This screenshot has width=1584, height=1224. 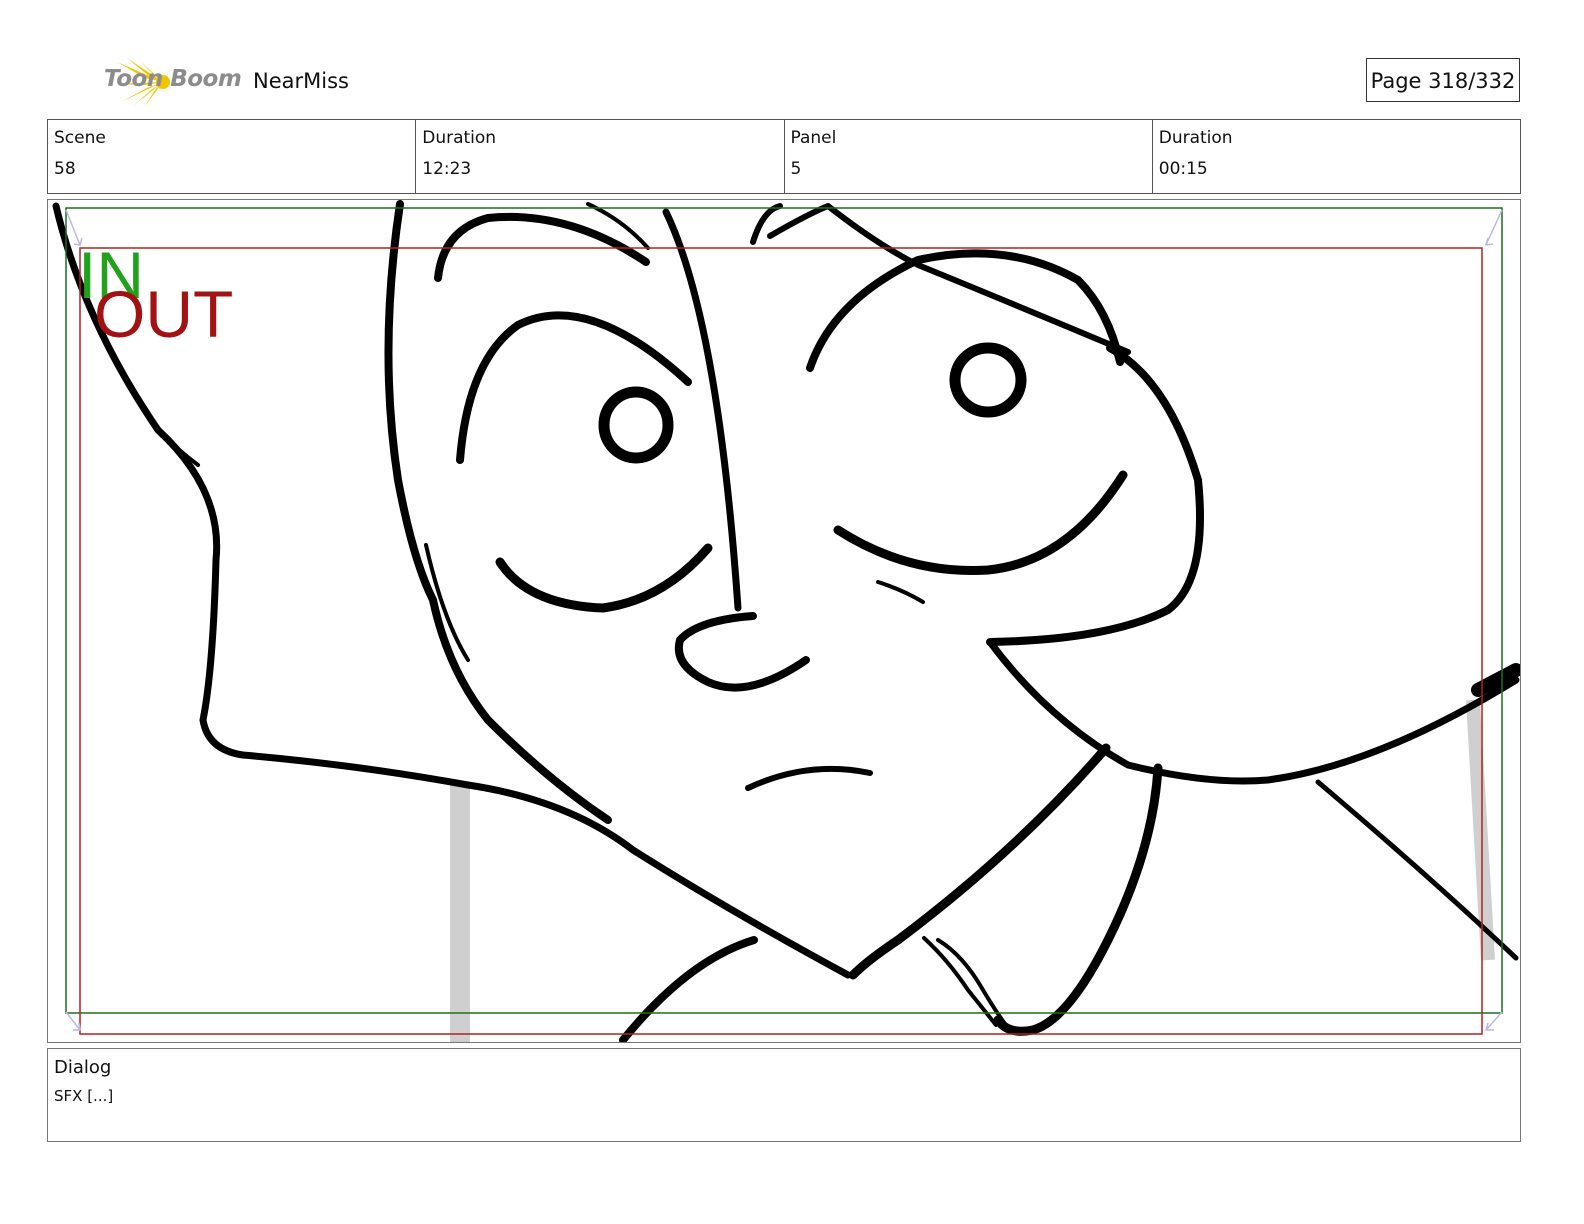 What do you see at coordinates (65, 169) in the screenshot?
I see `scene-value: 58` at bounding box center [65, 169].